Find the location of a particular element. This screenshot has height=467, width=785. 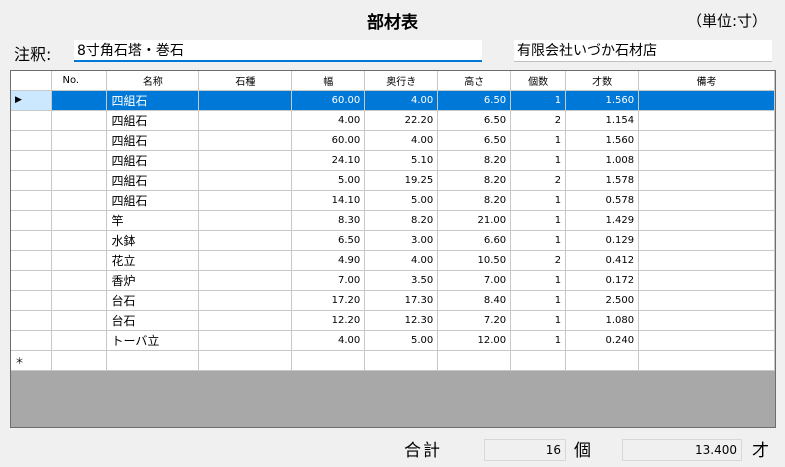

cell-volume: 2.500 is located at coordinates (602, 300).